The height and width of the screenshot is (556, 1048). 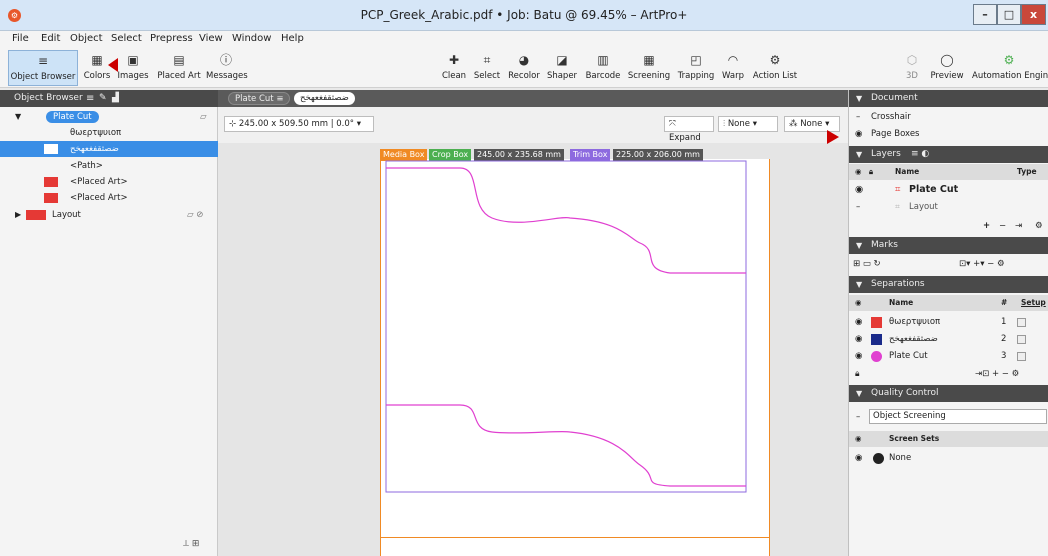 I want to click on collapse-arrow-icon: ▼, so click(x=18, y=117).